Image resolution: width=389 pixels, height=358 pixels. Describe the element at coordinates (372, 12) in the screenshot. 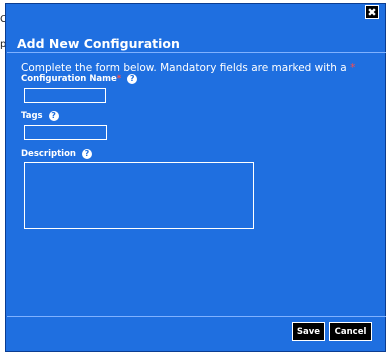

I see `close-icon: ✖` at that location.